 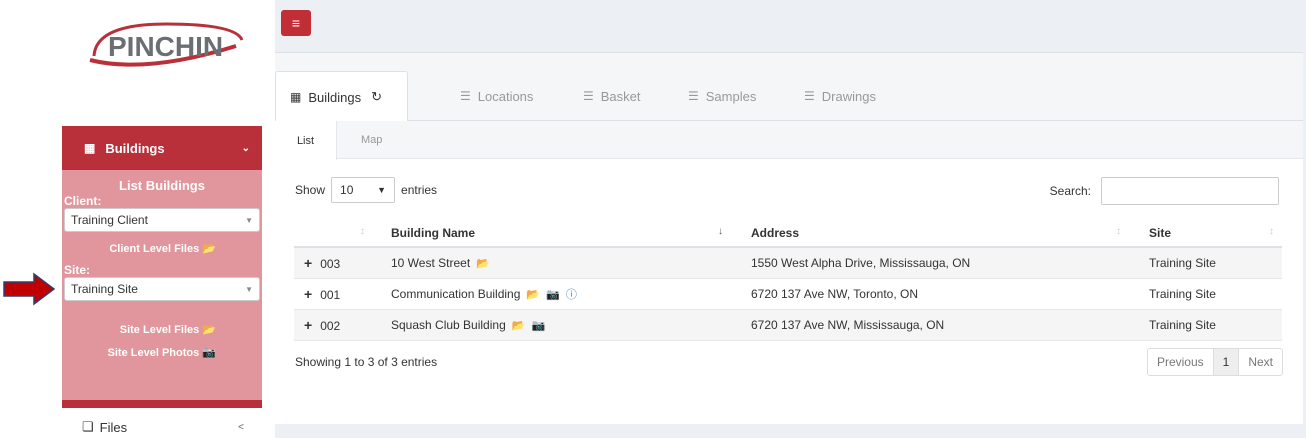 What do you see at coordinates (455, 294) in the screenshot?
I see `building-name: Communication Building` at bounding box center [455, 294].